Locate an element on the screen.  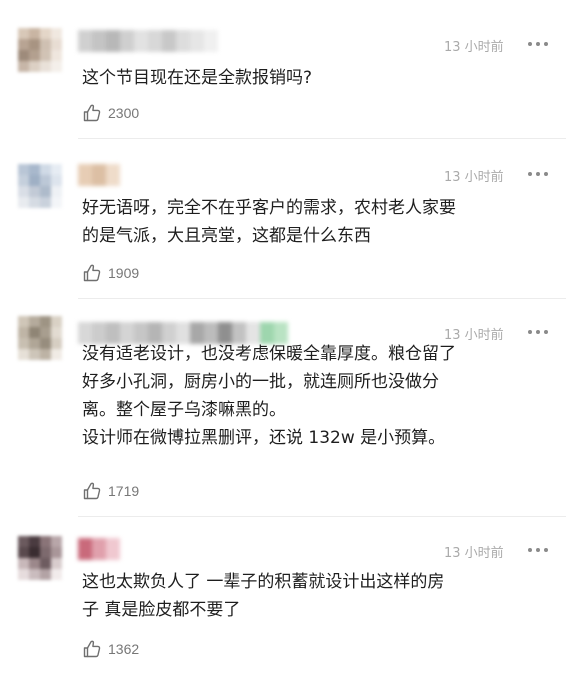
like-count: 2300 is located at coordinates (124, 113).